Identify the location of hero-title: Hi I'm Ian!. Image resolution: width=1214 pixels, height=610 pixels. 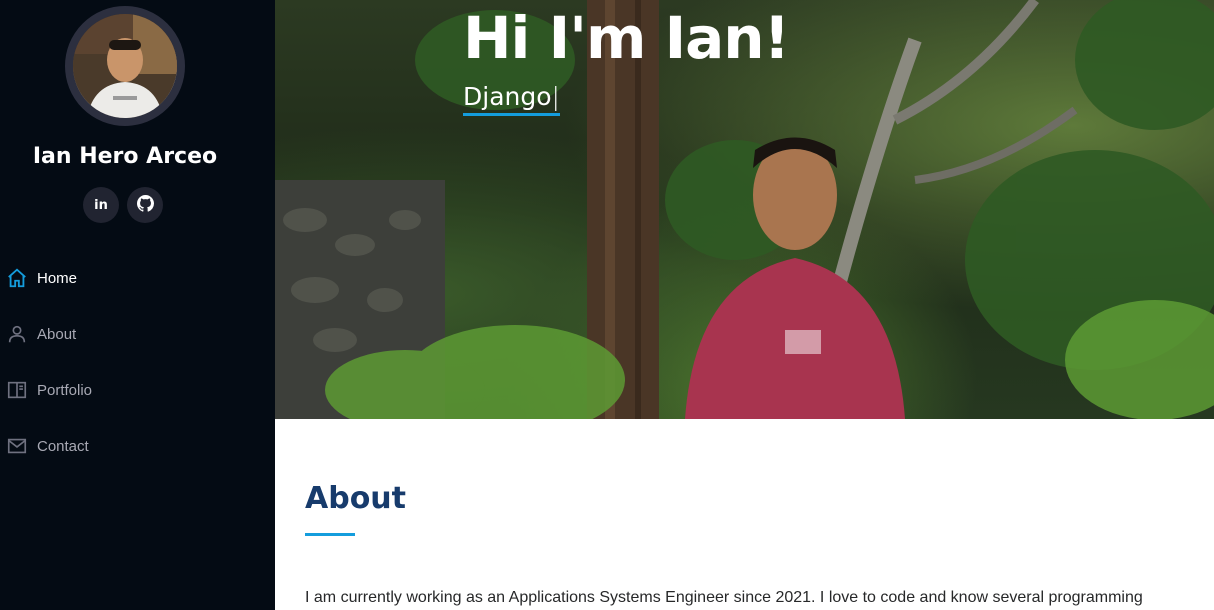
(626, 38).